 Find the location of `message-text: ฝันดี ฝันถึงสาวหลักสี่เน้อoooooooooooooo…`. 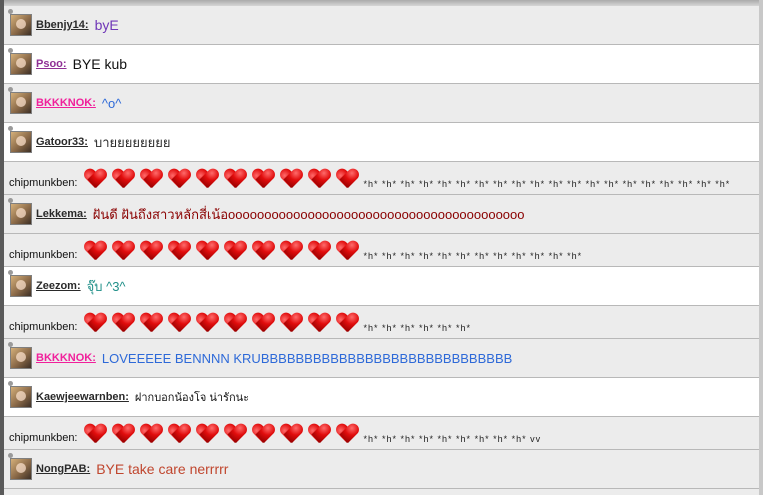

message-text: ฝันดี ฝันถึงสาวหลักสี่เน้อoooooooooooooo… is located at coordinates (308, 214).